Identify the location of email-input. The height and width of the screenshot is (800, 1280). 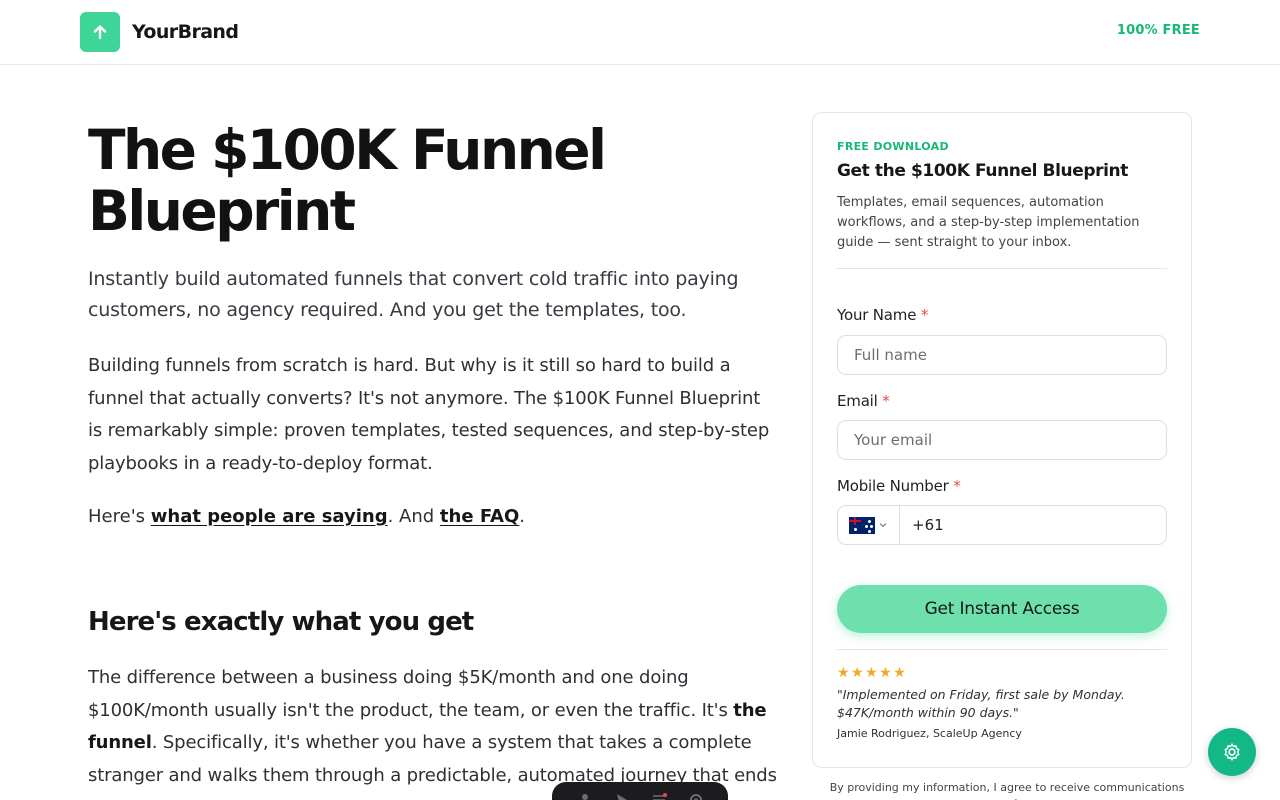
(1002, 440).